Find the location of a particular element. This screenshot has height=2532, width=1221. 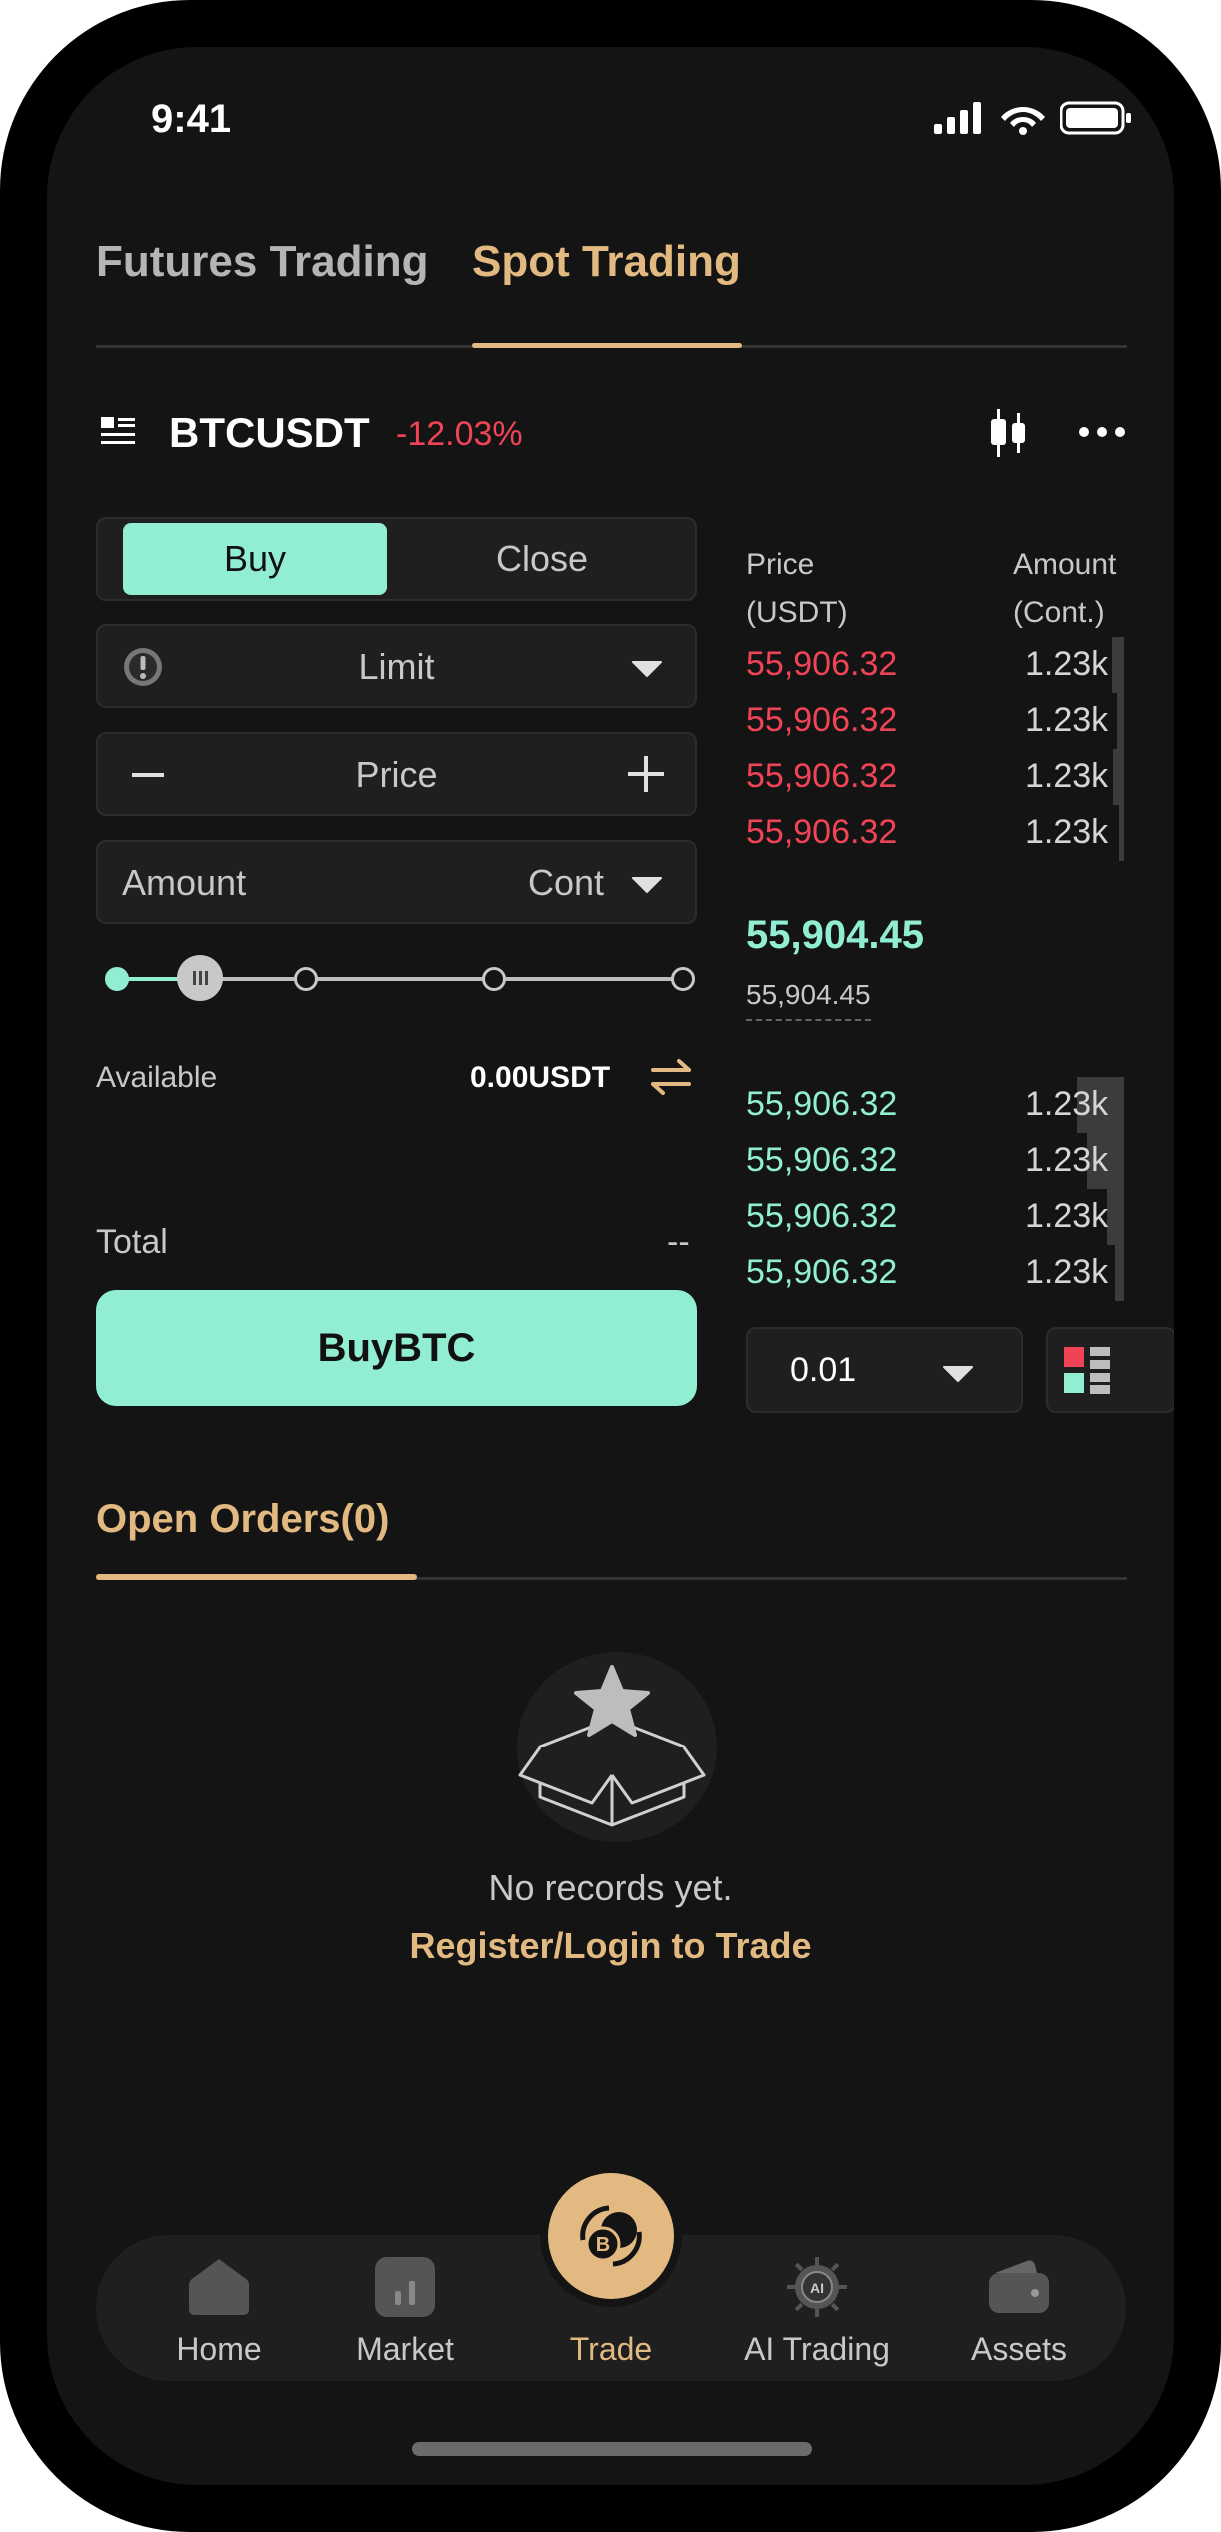

close-side-button: Close is located at coordinates (542, 559).